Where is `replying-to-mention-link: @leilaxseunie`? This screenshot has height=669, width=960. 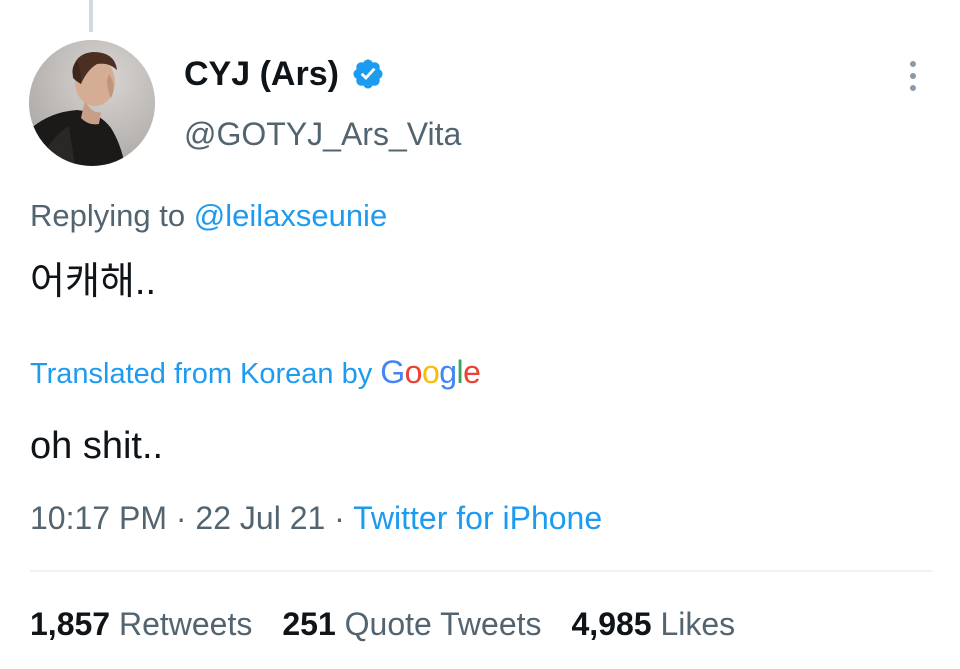 replying-to-mention-link: @leilaxseunie is located at coordinates (290, 215).